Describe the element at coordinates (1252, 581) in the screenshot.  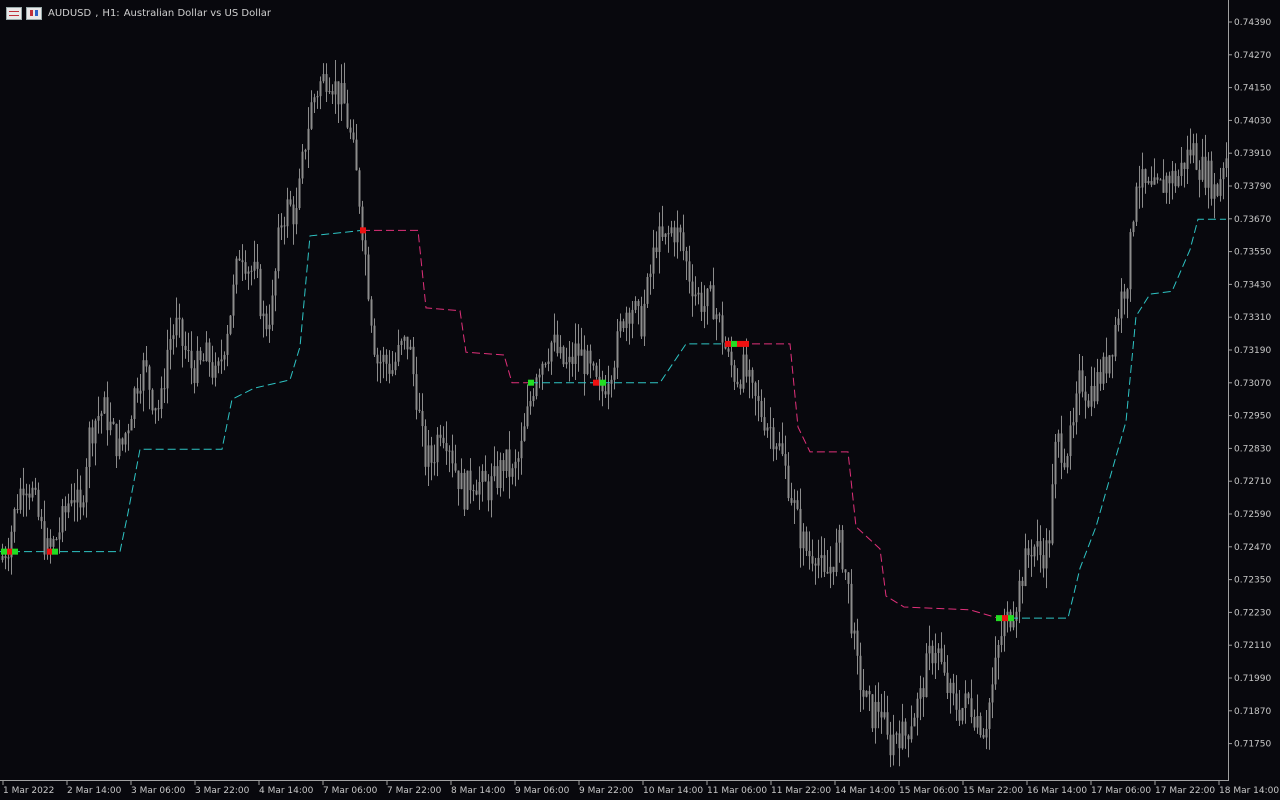
I see `price-tick-label: 0.72350` at that location.